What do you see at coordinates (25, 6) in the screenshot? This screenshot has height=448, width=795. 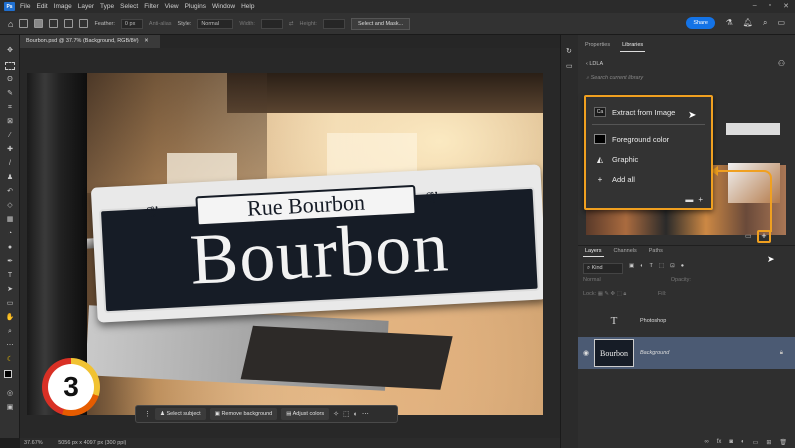 I see `menu-file: File` at bounding box center [25, 6].